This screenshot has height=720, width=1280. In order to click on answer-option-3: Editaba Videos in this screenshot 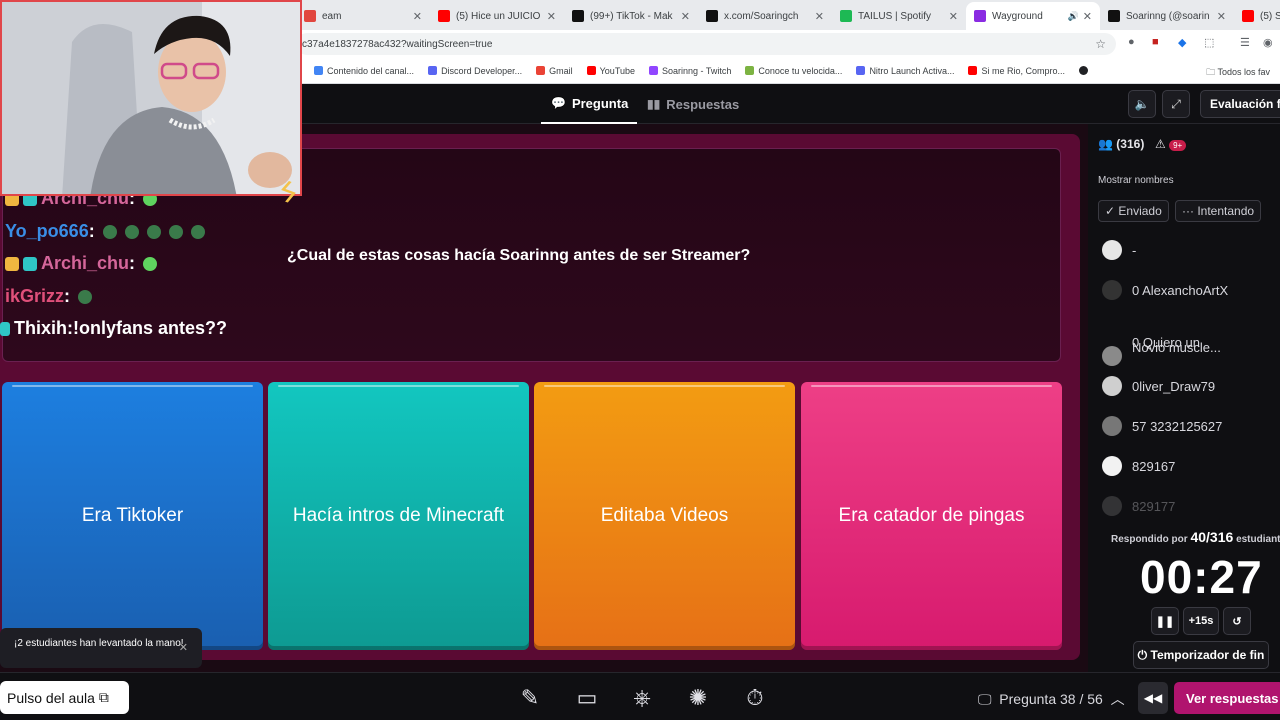, I will do `click(664, 516)`.